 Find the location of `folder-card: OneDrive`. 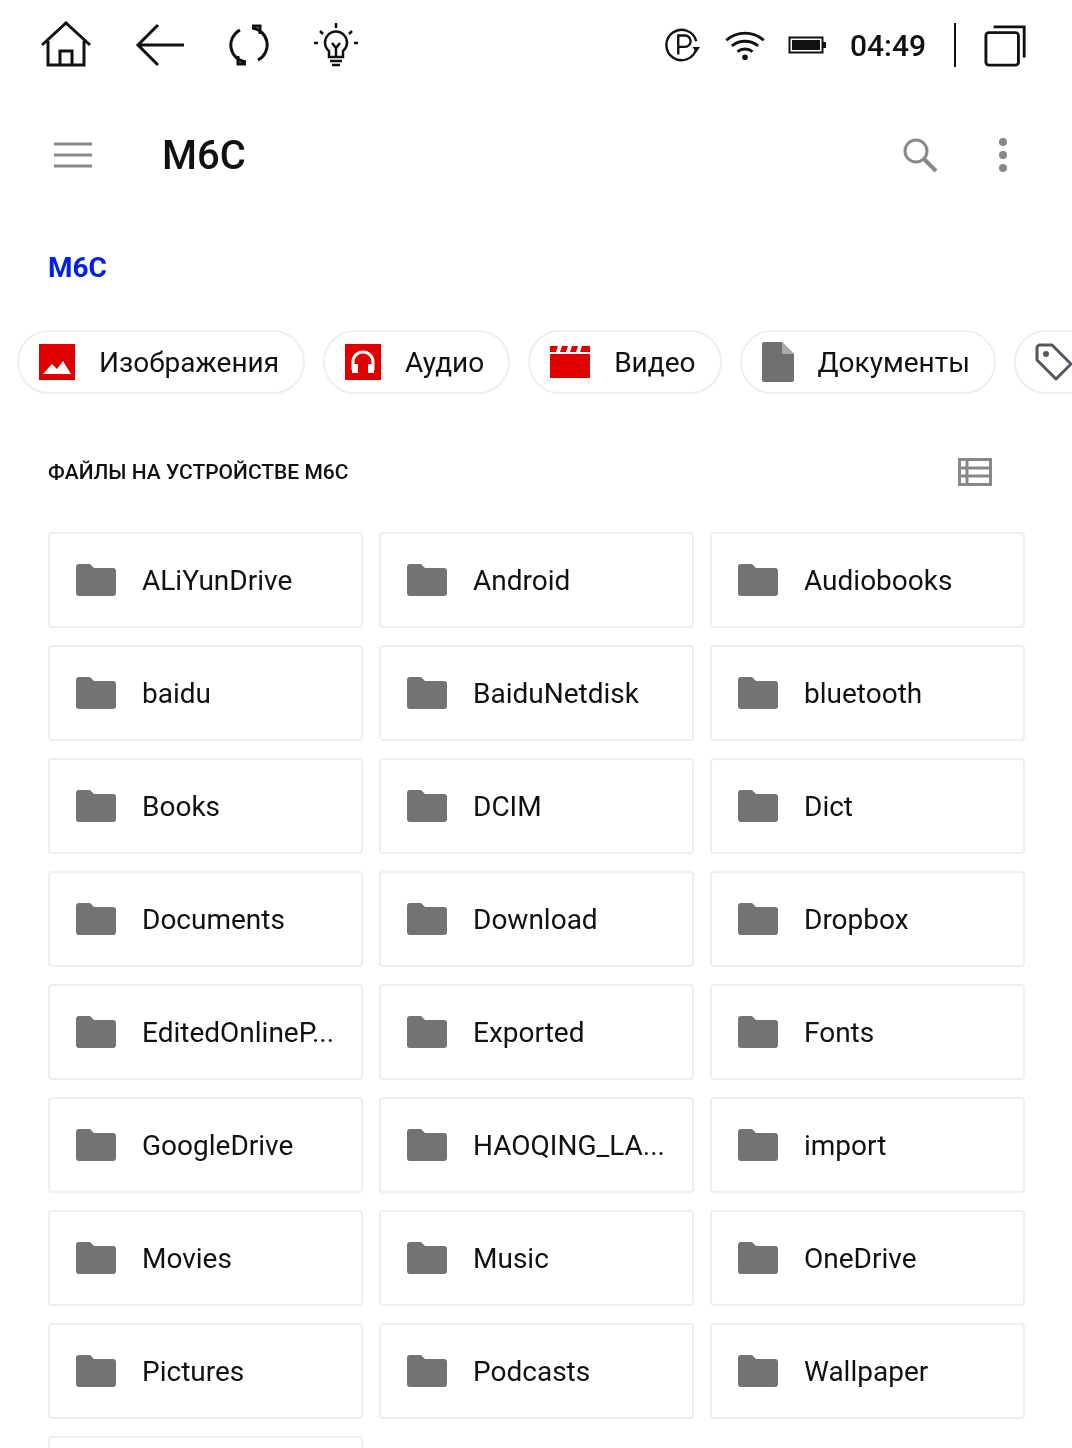

folder-card: OneDrive is located at coordinates (867, 1258).